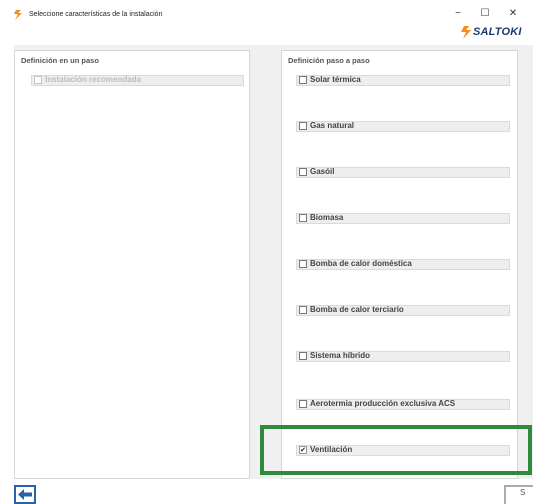  Describe the element at coordinates (60, 60) in the screenshot. I see `panel-title-one-step: Definición en un paso` at that location.